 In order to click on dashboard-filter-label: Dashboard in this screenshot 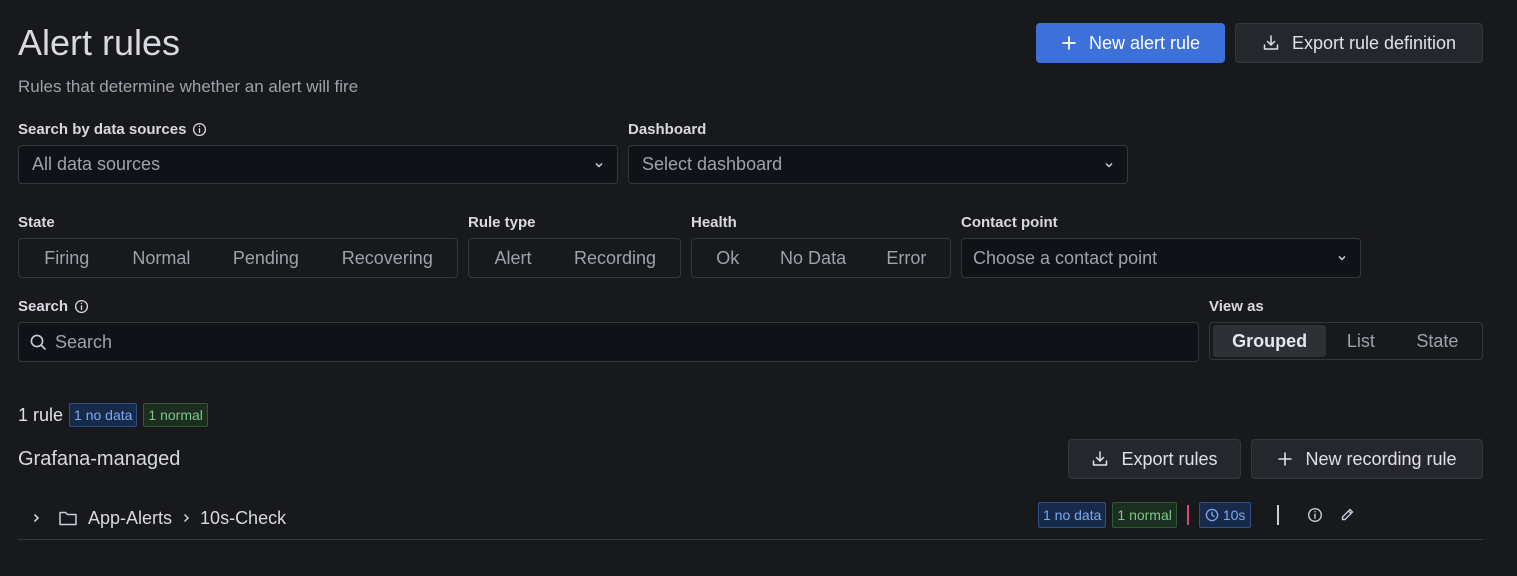, I will do `click(667, 129)`.